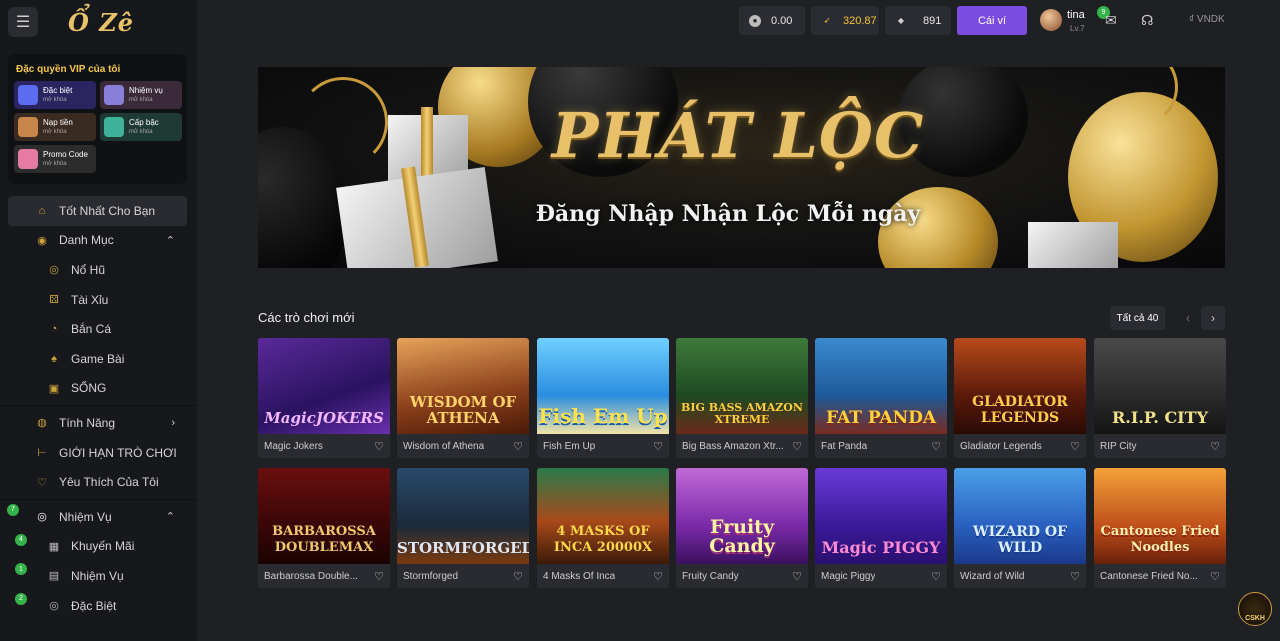 This screenshot has width=1280, height=641. What do you see at coordinates (603, 528) in the screenshot?
I see `game-card-4-masks-of-inca: 4 MASKS OF INCA 20000X 4 Masks Of Inca ♡` at bounding box center [603, 528].